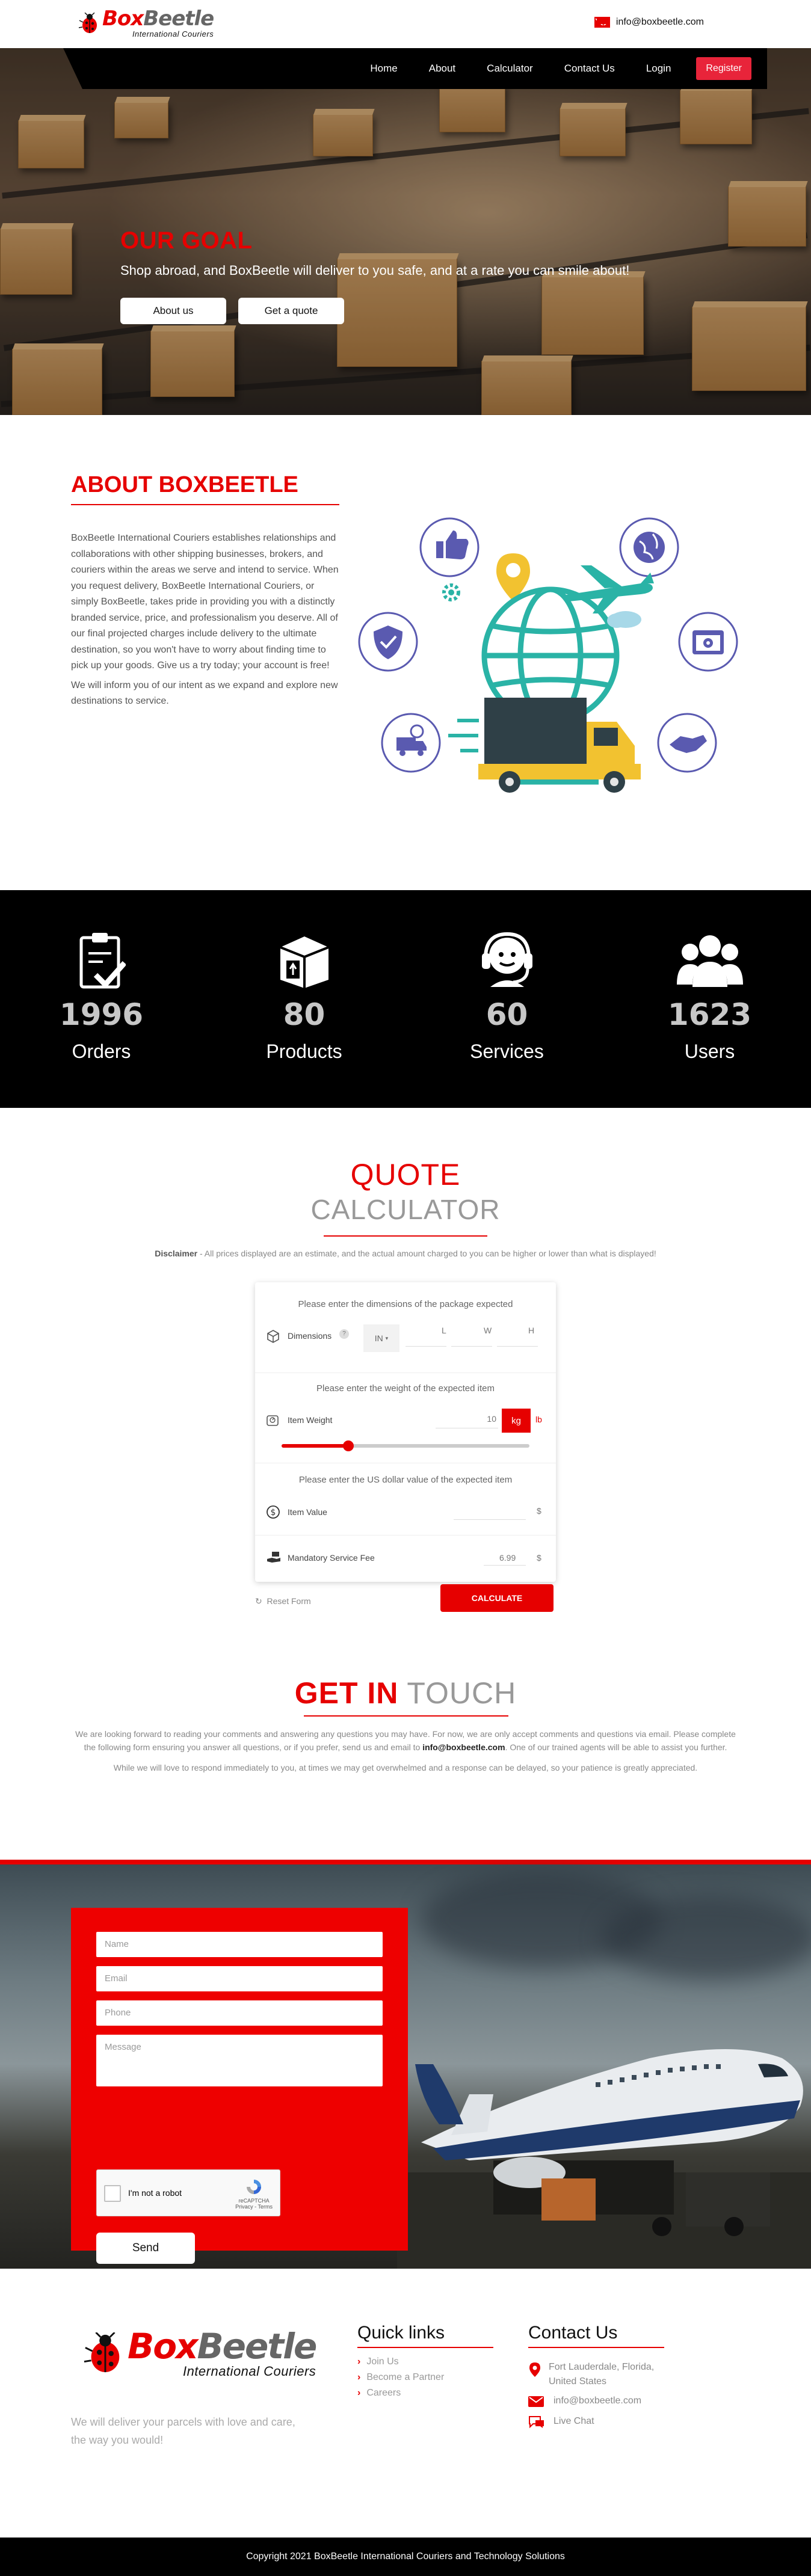 Image resolution: width=811 pixels, height=2576 pixels. Describe the element at coordinates (239, 2060) in the screenshot. I see `message-field: Message` at that location.